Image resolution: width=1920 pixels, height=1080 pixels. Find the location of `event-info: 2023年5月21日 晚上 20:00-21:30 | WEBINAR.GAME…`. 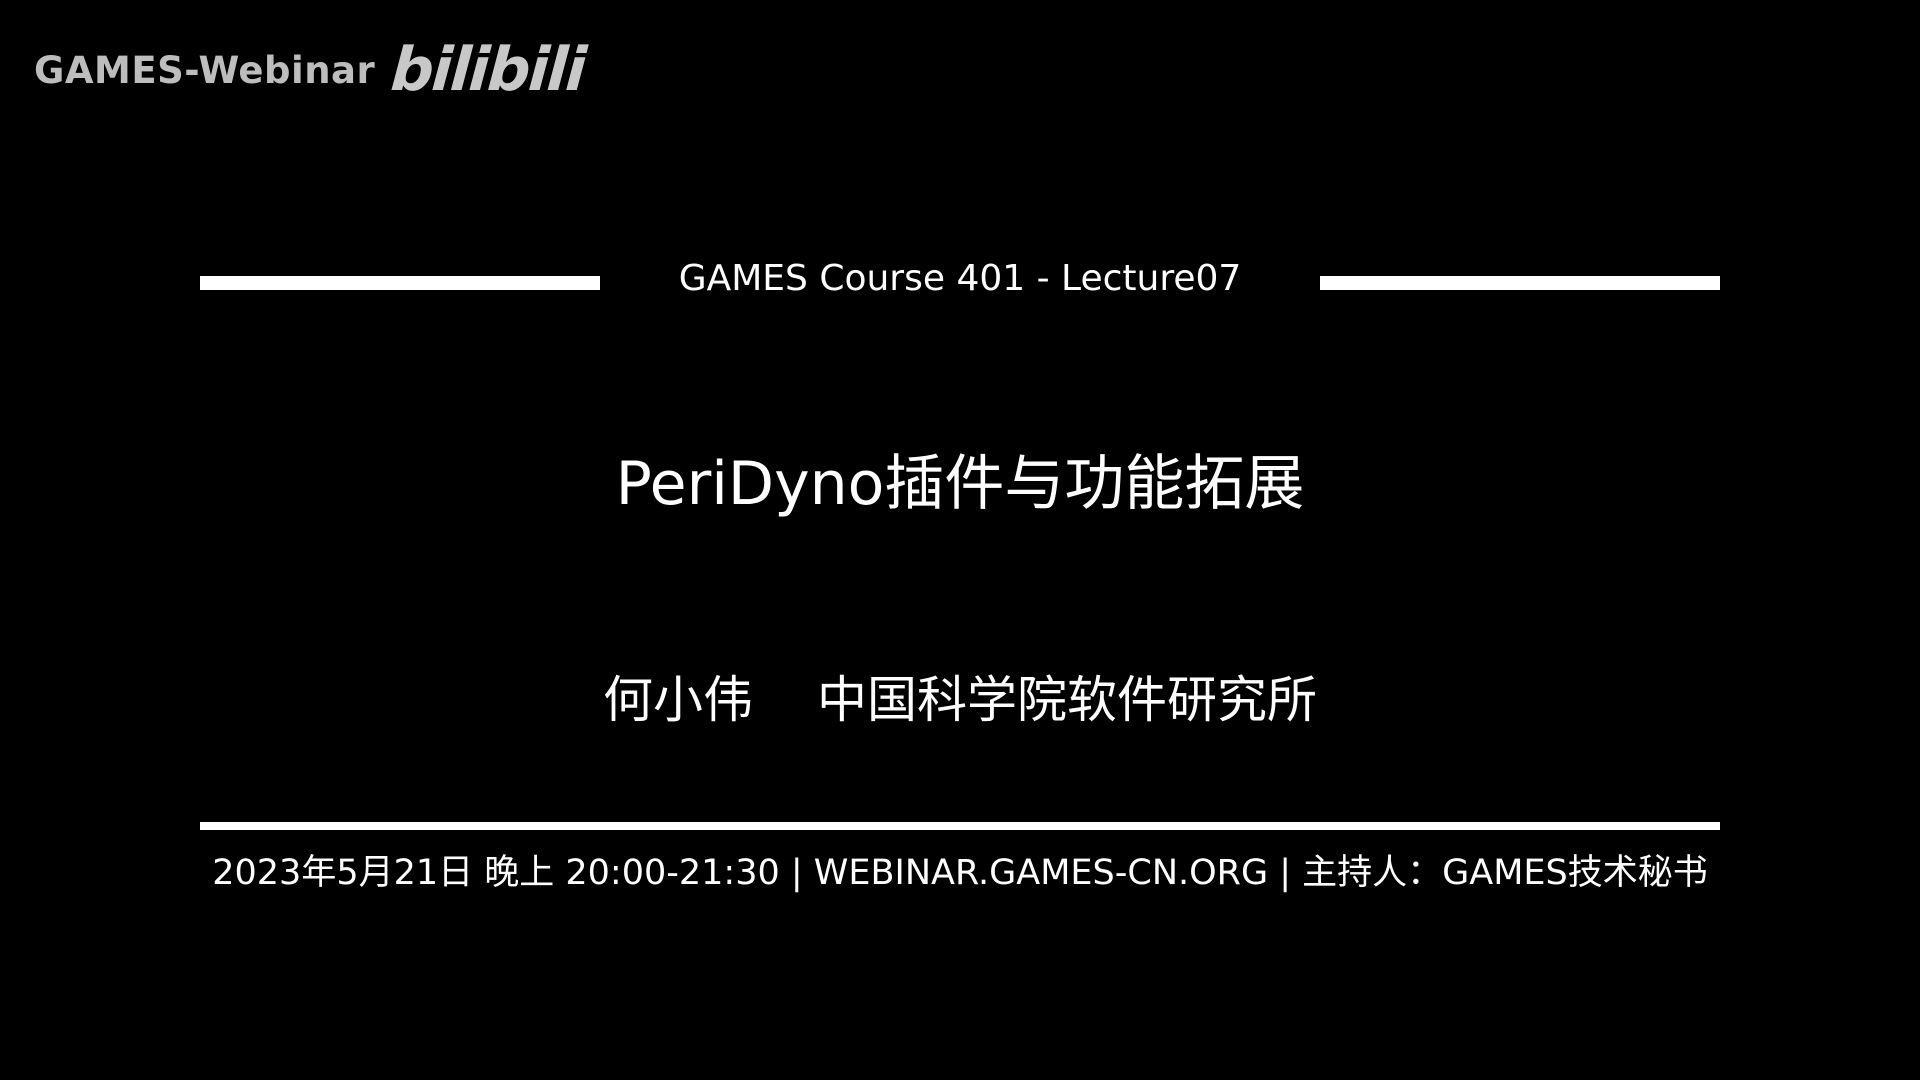

event-info: 2023年5月21日 晚上 20:00-21:30 | WEBINAR.GAME… is located at coordinates (960, 873).